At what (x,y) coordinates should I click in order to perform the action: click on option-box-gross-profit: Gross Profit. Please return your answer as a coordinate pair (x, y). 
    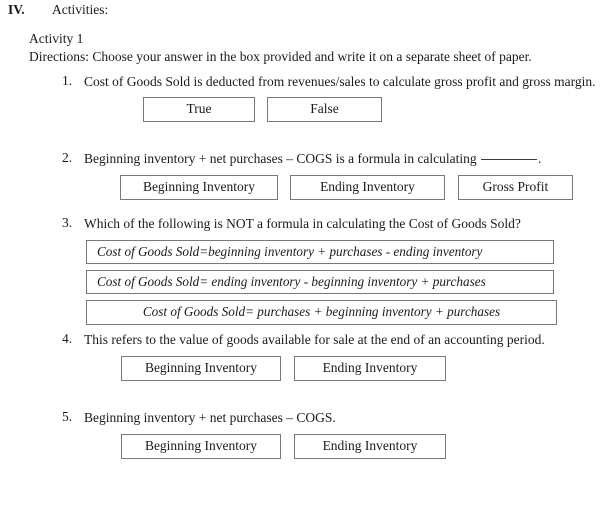
    Looking at the image, I should click on (515, 187).